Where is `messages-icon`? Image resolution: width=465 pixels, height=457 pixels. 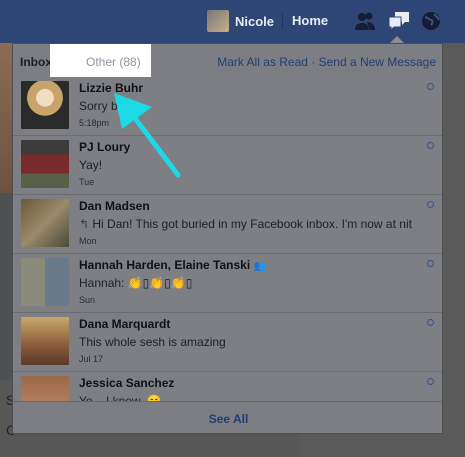
messages-icon is located at coordinates (399, 21).